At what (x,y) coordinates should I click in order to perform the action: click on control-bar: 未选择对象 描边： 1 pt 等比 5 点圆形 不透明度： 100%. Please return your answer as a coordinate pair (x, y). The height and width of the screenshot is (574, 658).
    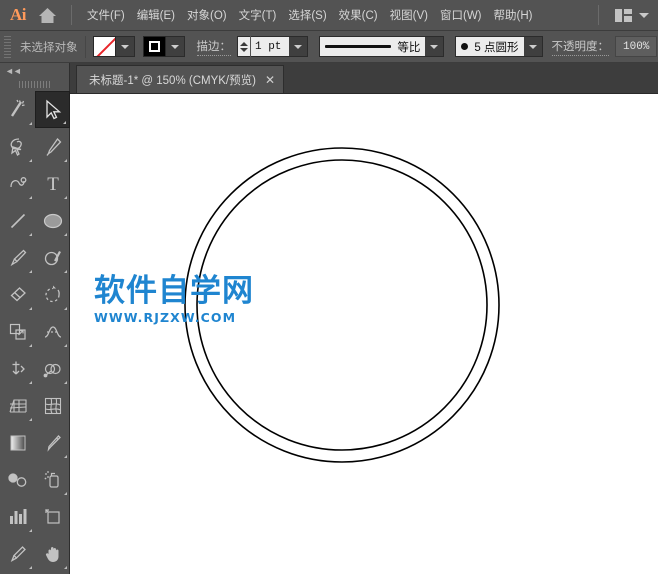
    Looking at the image, I should click on (329, 47).